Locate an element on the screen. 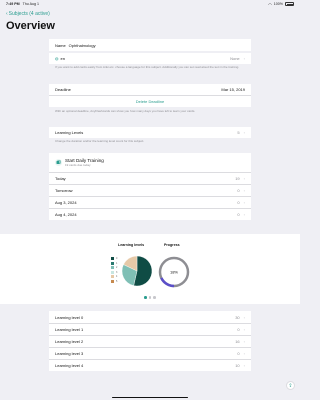  deadline-card: Deadline Mar 15, 2019 Delete Deadline is located at coordinates (150, 95).